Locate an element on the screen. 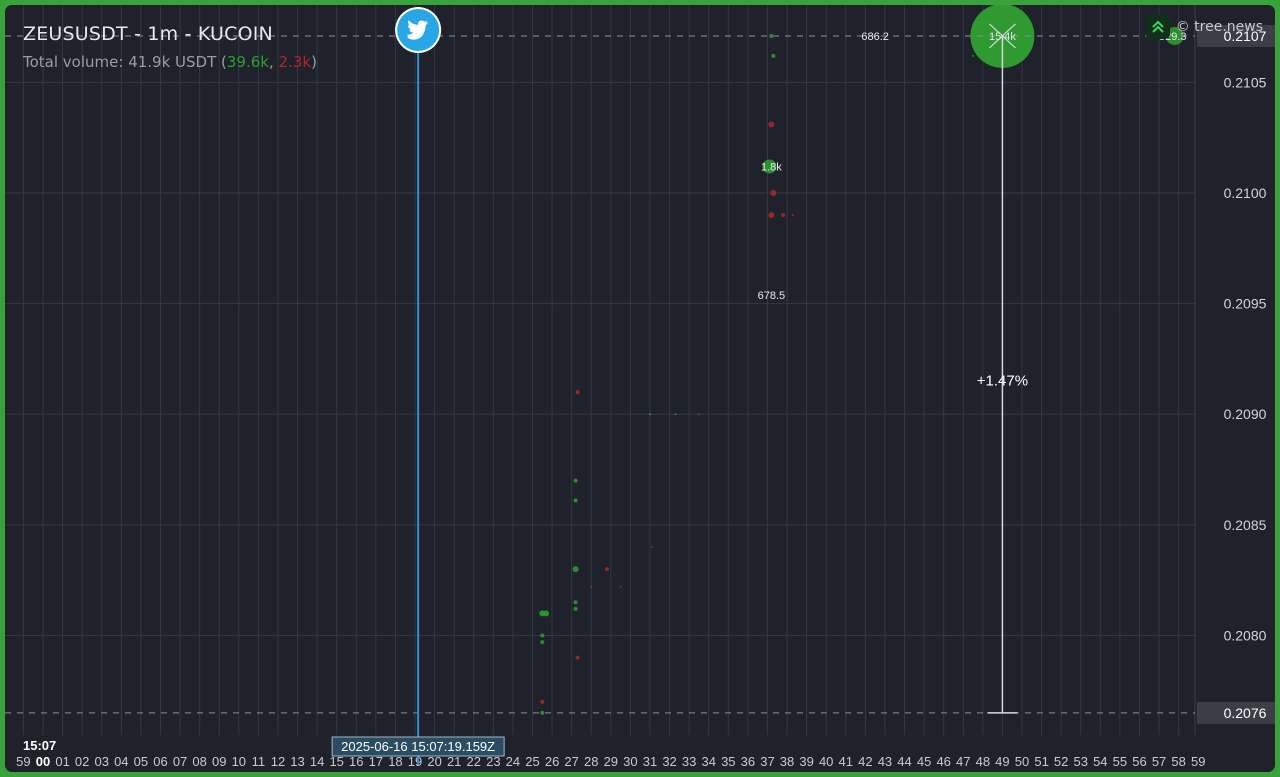 This screenshot has width=1280, height=777. x-tick-label: 42 is located at coordinates (865, 761).